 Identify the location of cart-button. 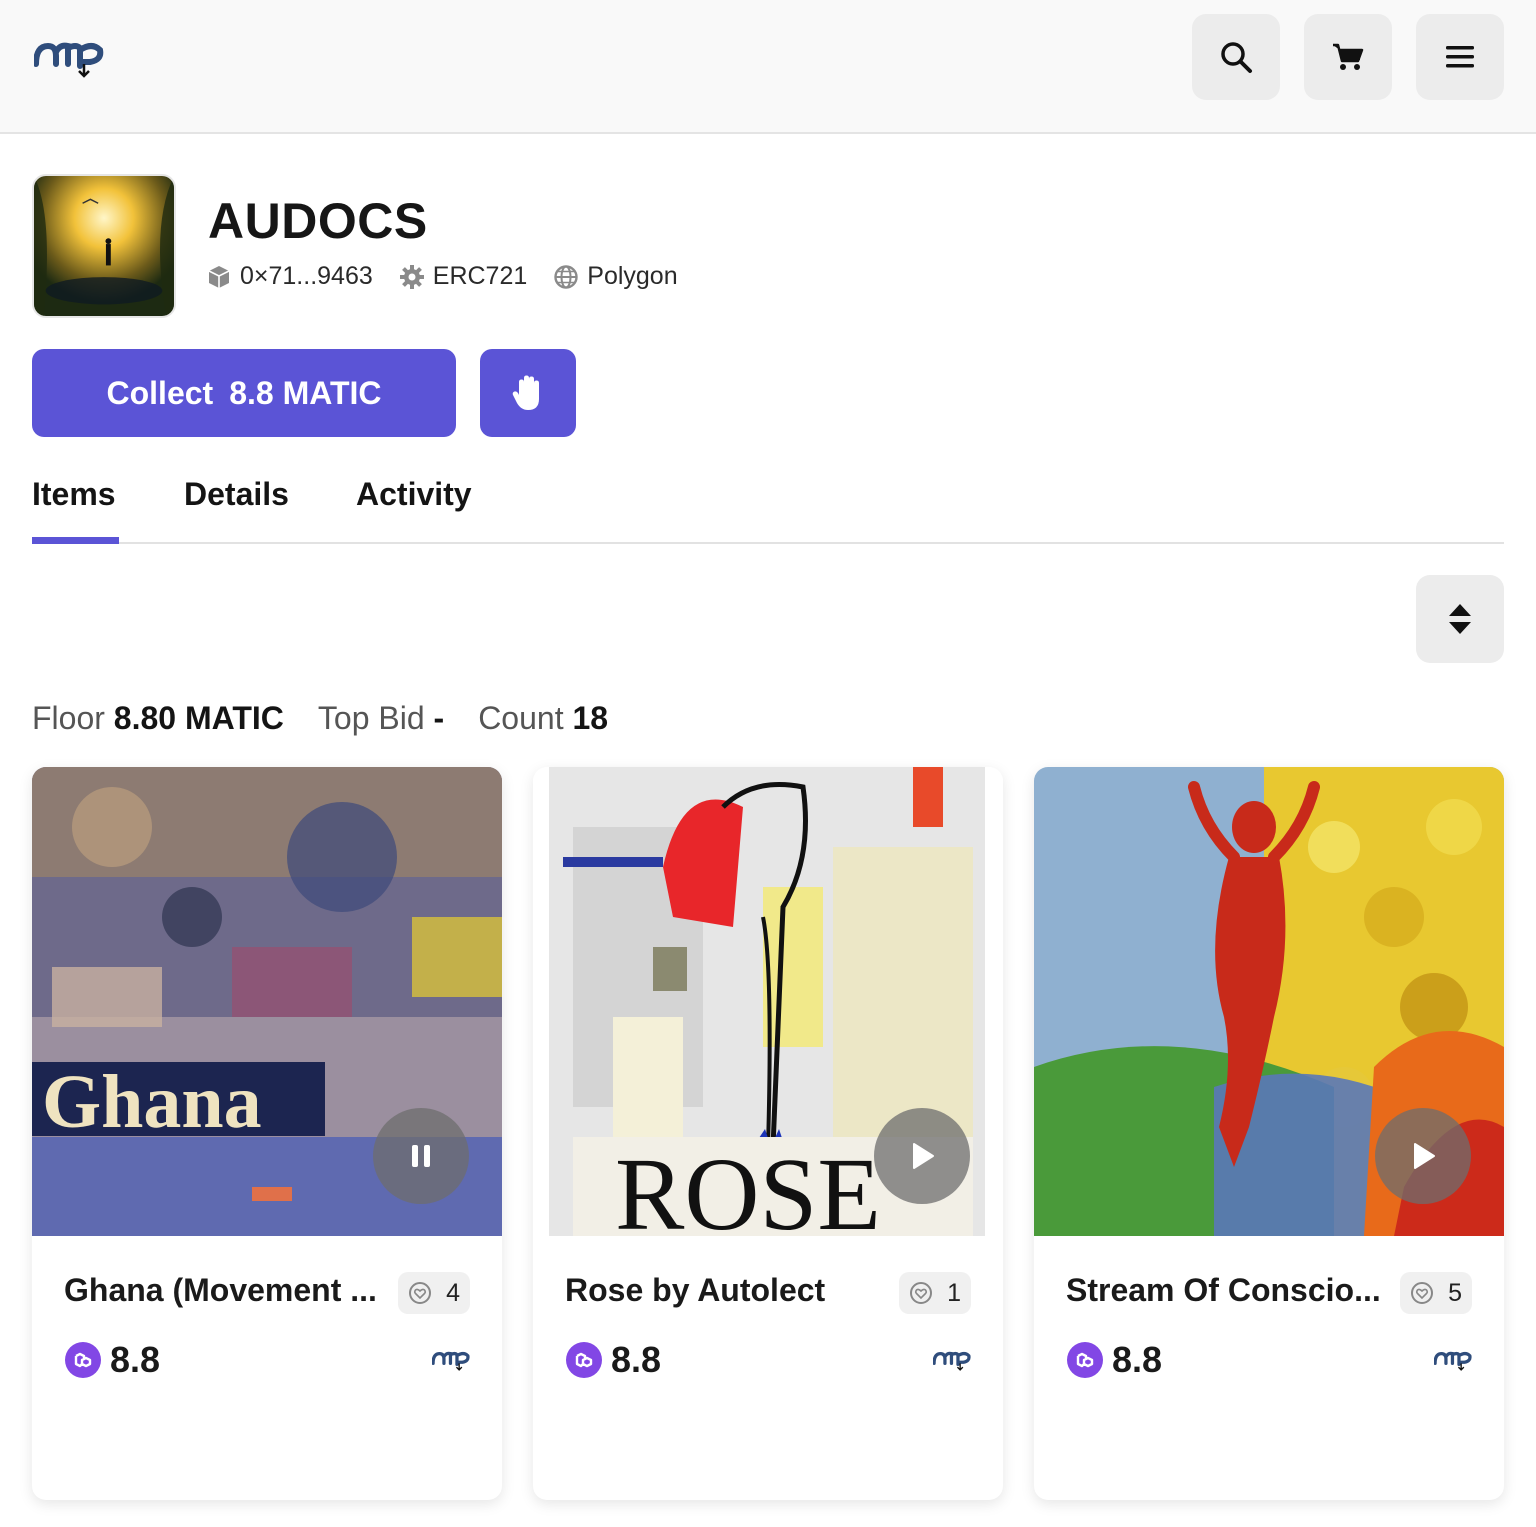
(1348, 57).